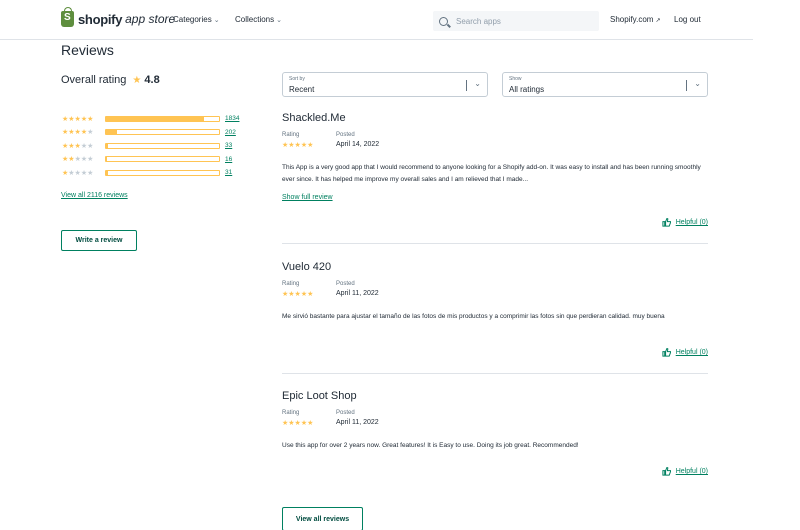 This screenshot has width=800, height=530. I want to click on shopify-com-label: Shopify.com, so click(632, 19).